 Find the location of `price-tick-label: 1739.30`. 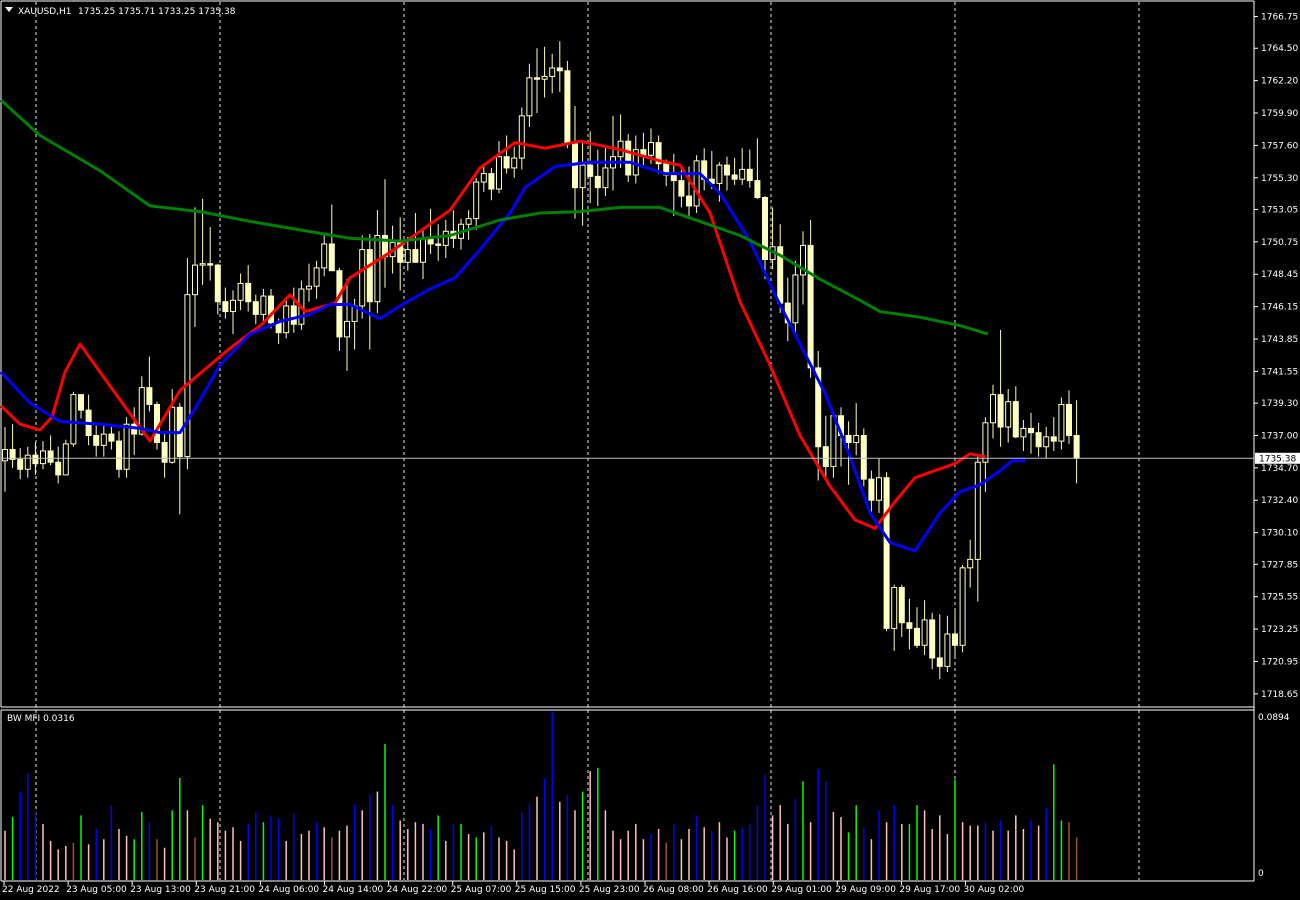

price-tick-label: 1739.30 is located at coordinates (1279, 404).